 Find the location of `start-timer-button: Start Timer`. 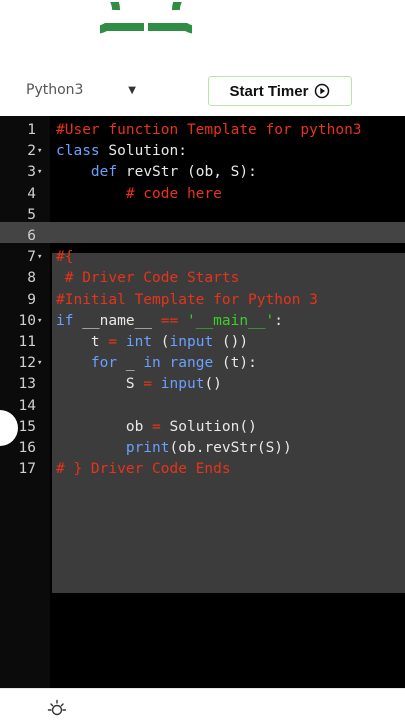

start-timer-button: Start Timer is located at coordinates (280, 91).